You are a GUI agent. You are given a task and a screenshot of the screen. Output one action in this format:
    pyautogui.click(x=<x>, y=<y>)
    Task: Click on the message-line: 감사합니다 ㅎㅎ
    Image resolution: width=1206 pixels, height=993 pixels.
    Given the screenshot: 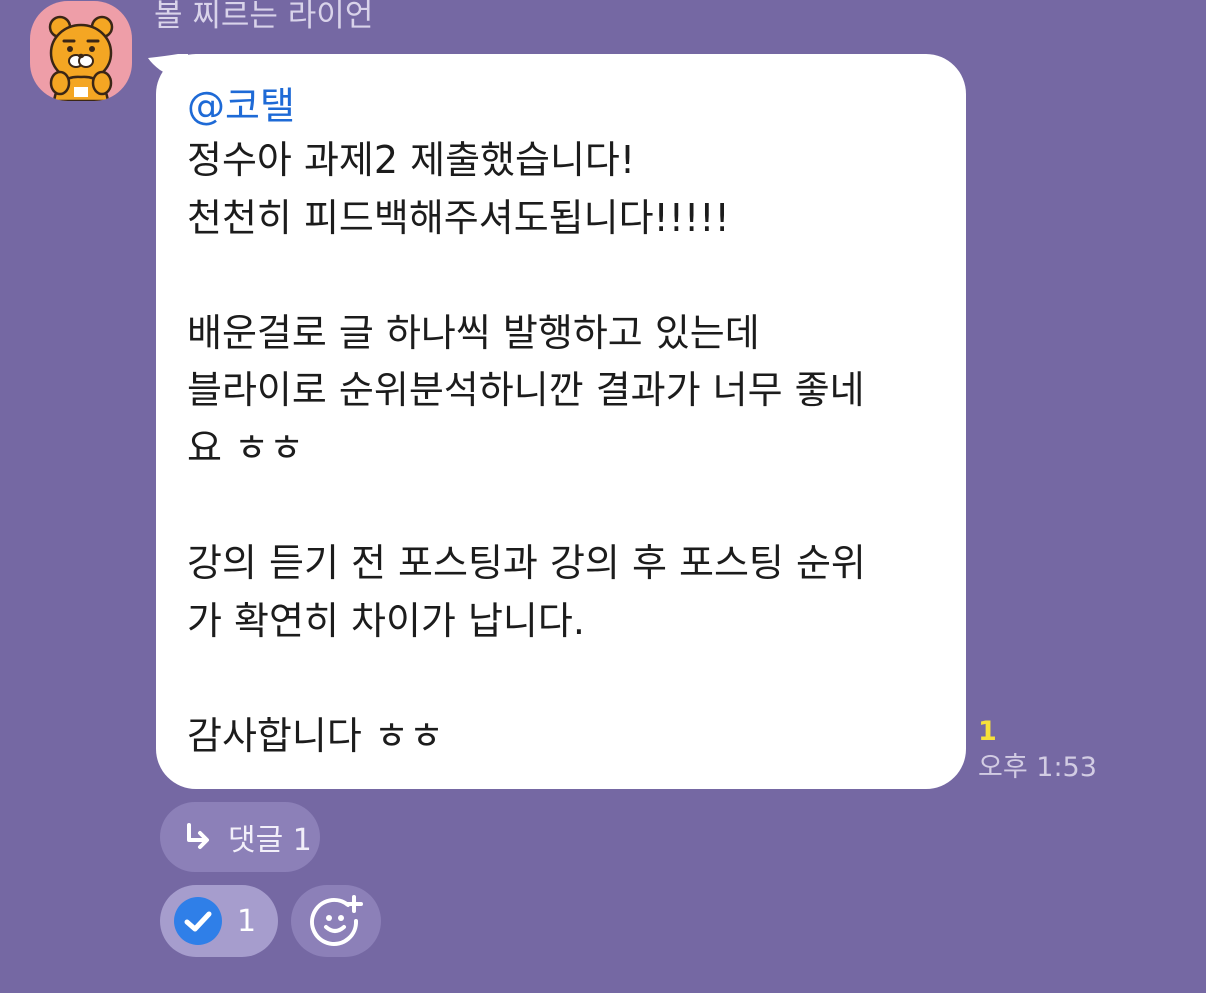 What is the action you would take?
    pyautogui.click(x=315, y=735)
    